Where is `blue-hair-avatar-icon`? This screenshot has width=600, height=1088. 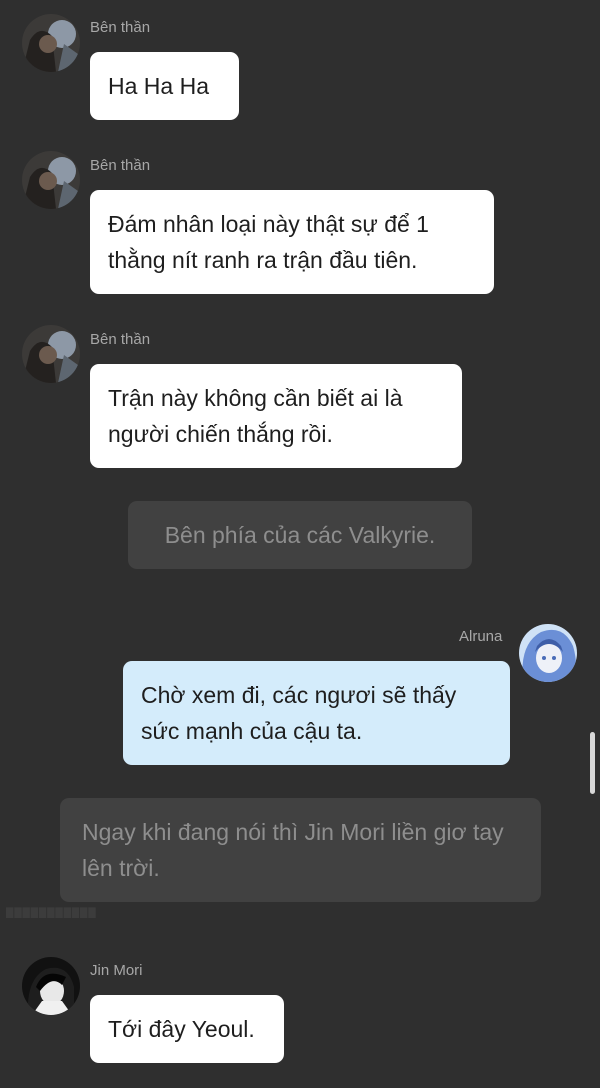 blue-hair-avatar-icon is located at coordinates (548, 653).